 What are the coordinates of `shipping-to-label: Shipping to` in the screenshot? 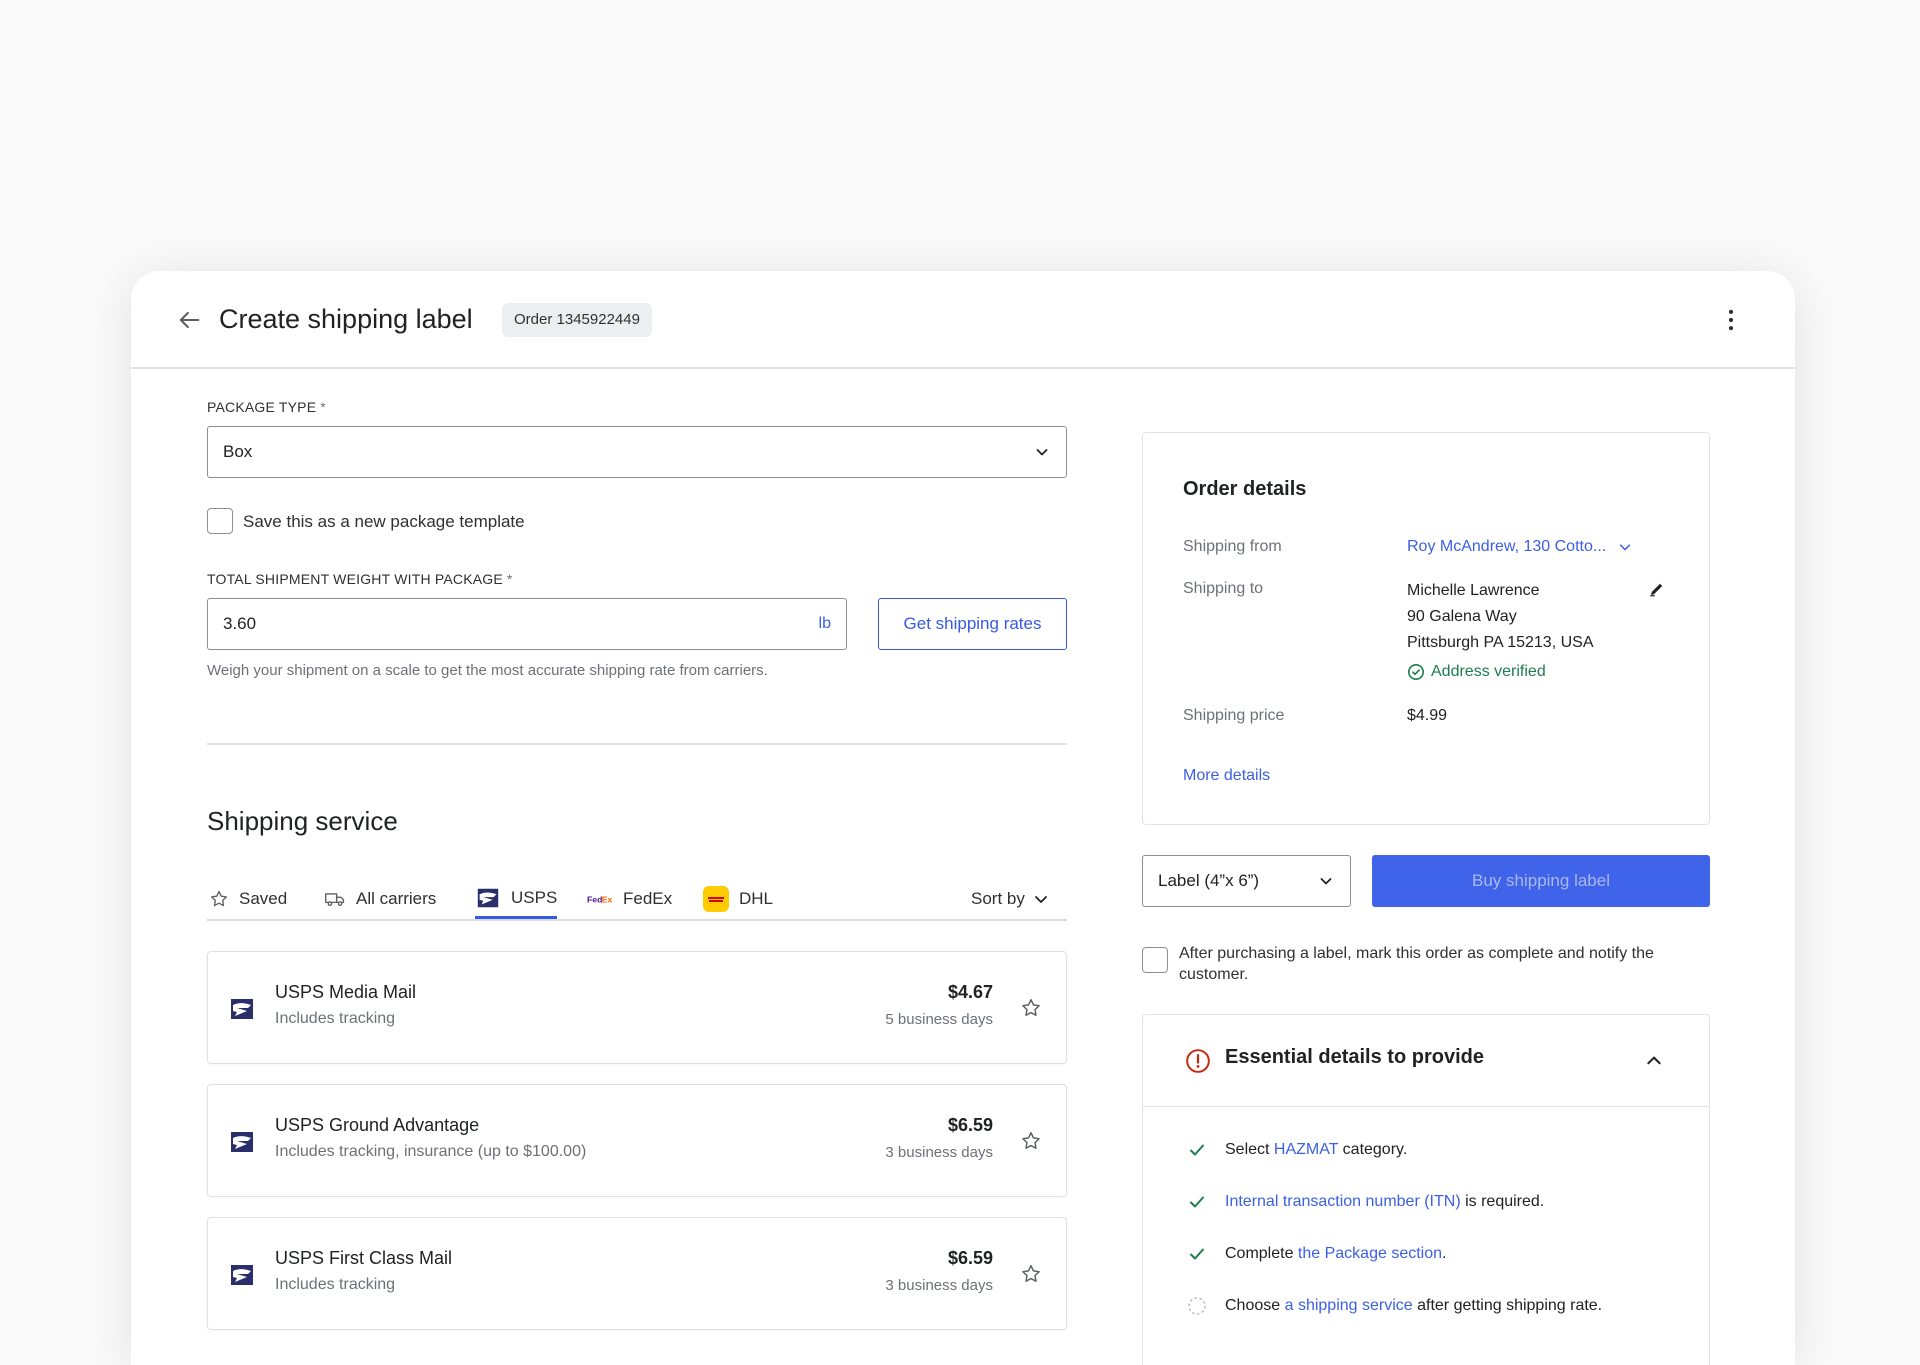 It's located at (1223, 588).